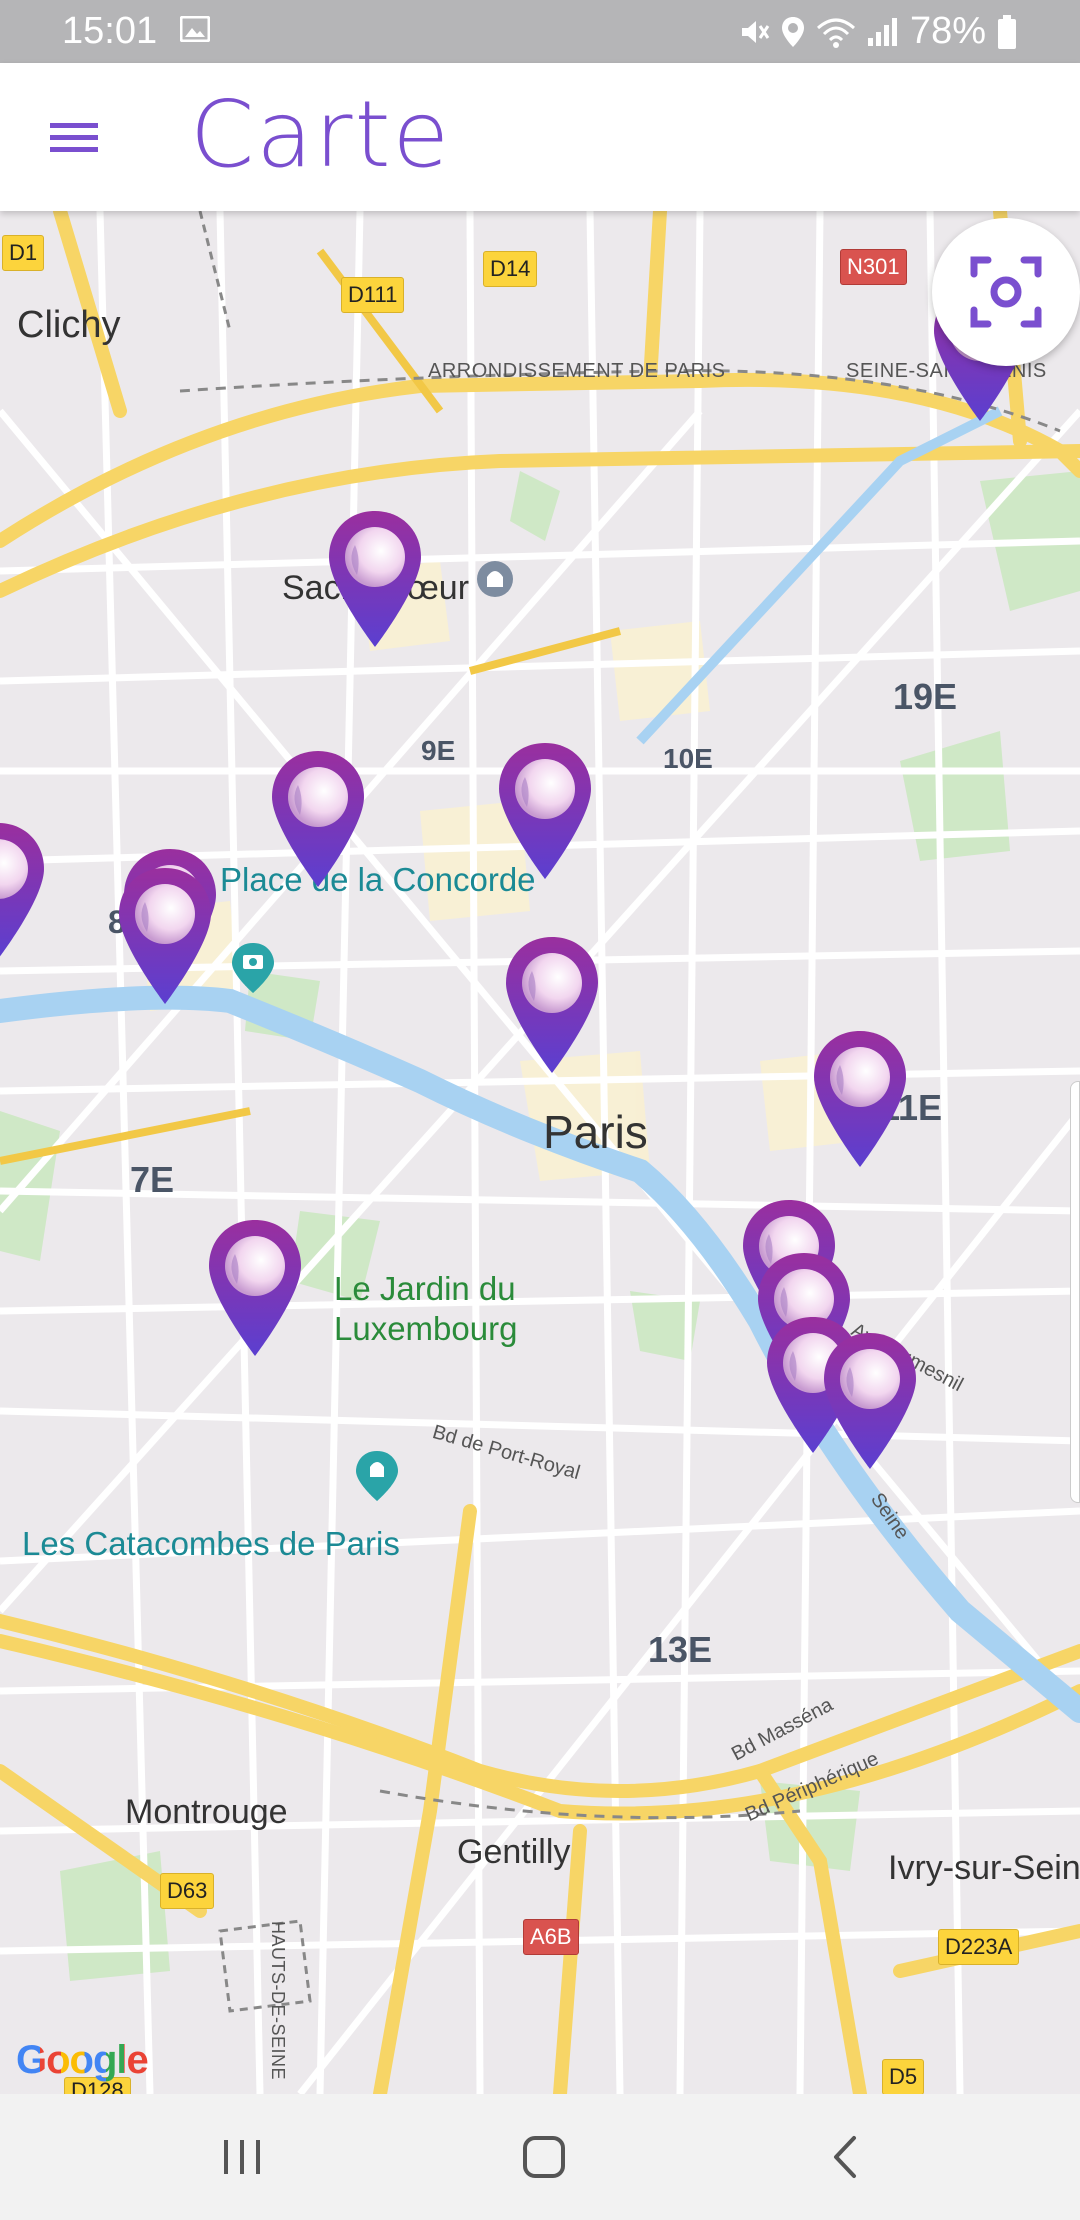 The image size is (1080, 2220). What do you see at coordinates (110, 31) in the screenshot?
I see `status-time: 15:01` at bounding box center [110, 31].